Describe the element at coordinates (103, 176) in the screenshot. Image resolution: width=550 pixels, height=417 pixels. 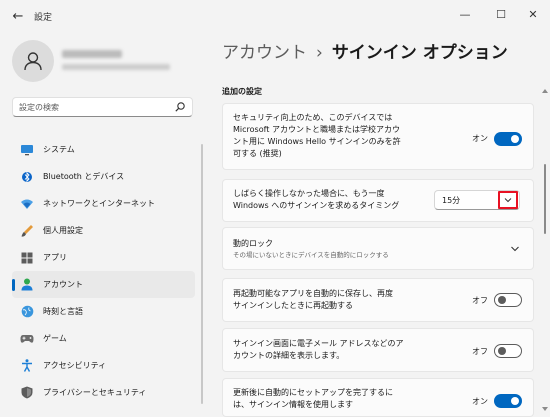
I see `sidebar-item-bluetooth: Bluetooth とデバイス` at that location.